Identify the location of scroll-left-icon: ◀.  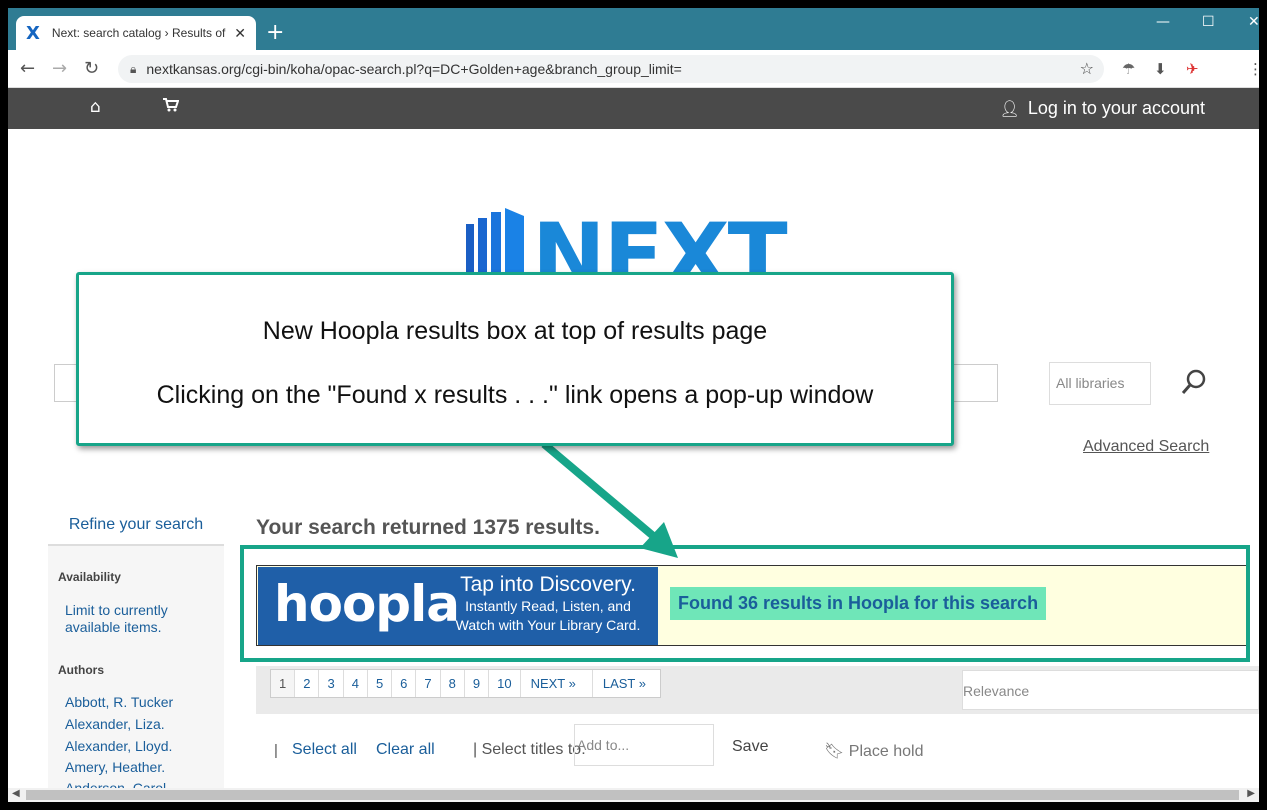
(16, 793).